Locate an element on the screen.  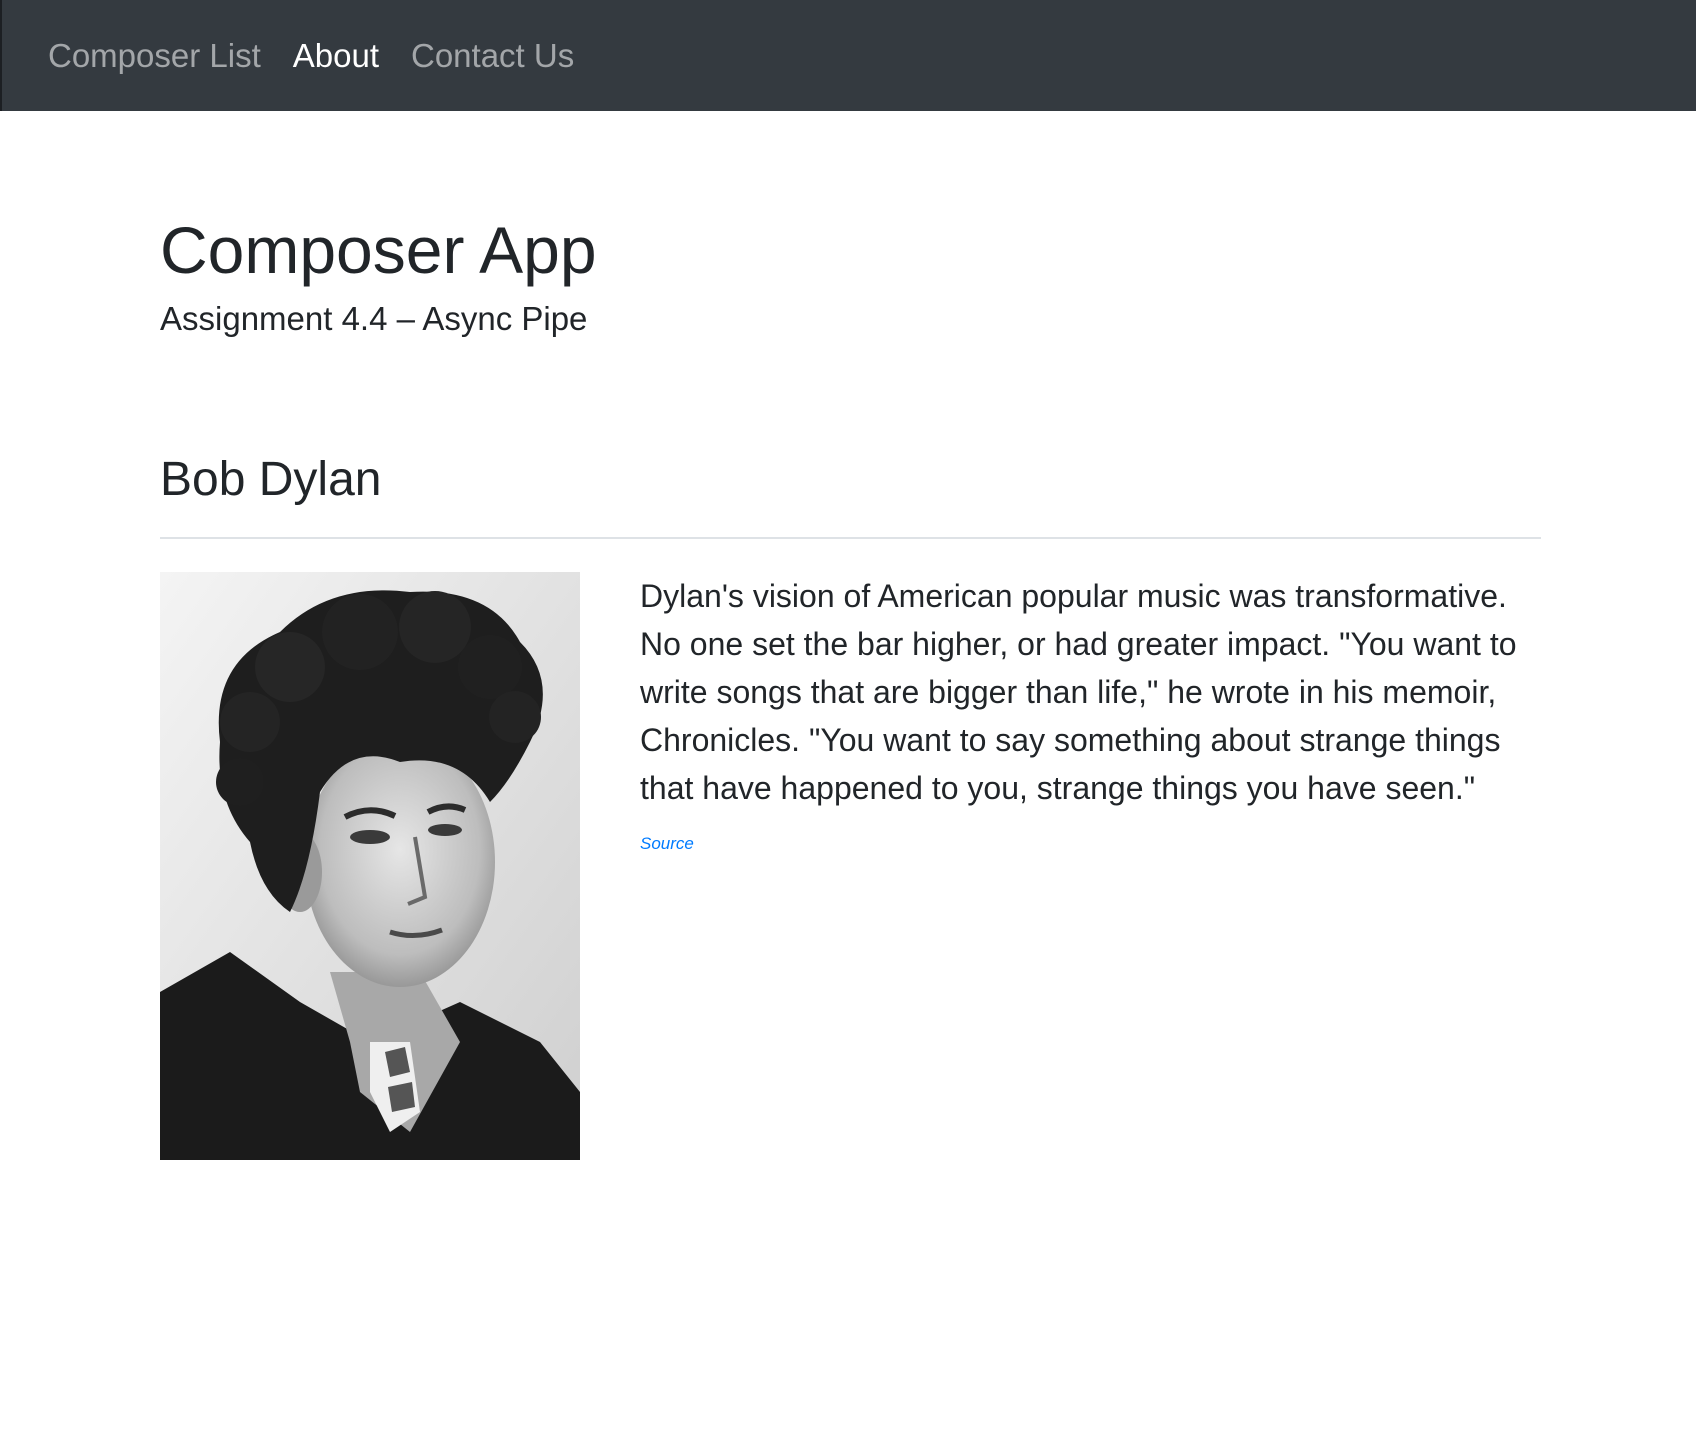
top-navbar: Composer List About Contact Us is located at coordinates (848, 55).